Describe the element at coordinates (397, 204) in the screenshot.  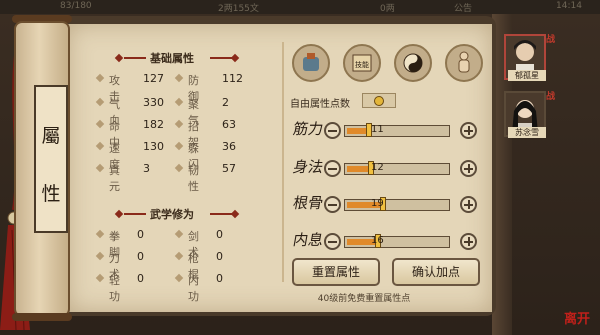
I see `constitution-bar: 19` at that location.